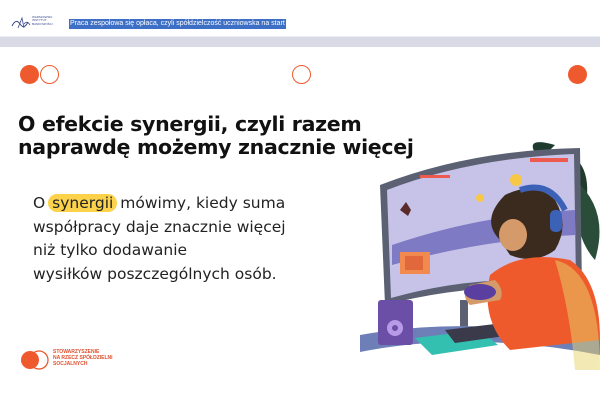  Describe the element at coordinates (29, 74) in the screenshot. I see `circle-filled-left` at that location.